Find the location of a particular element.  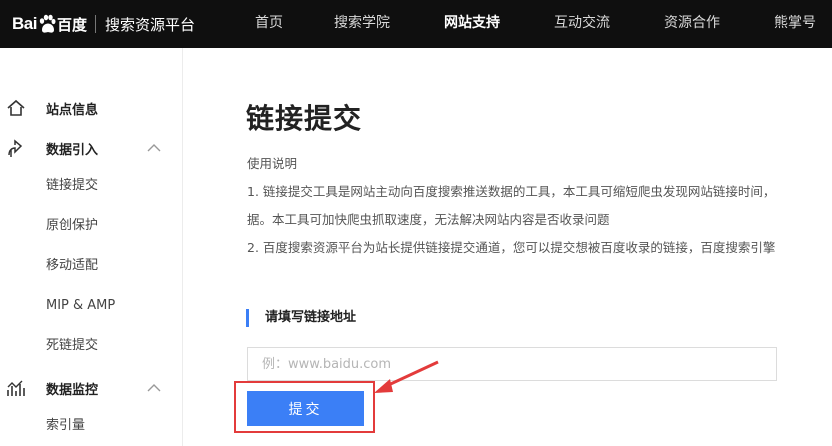

nav-search-academy: 搜索学院 is located at coordinates (362, 24).